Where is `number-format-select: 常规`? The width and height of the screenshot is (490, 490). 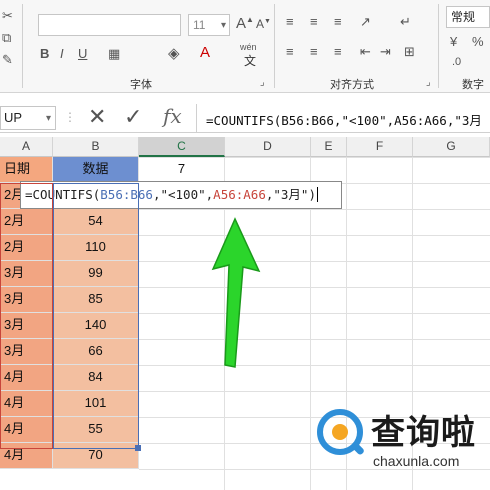 number-format-select: 常规 is located at coordinates (468, 17).